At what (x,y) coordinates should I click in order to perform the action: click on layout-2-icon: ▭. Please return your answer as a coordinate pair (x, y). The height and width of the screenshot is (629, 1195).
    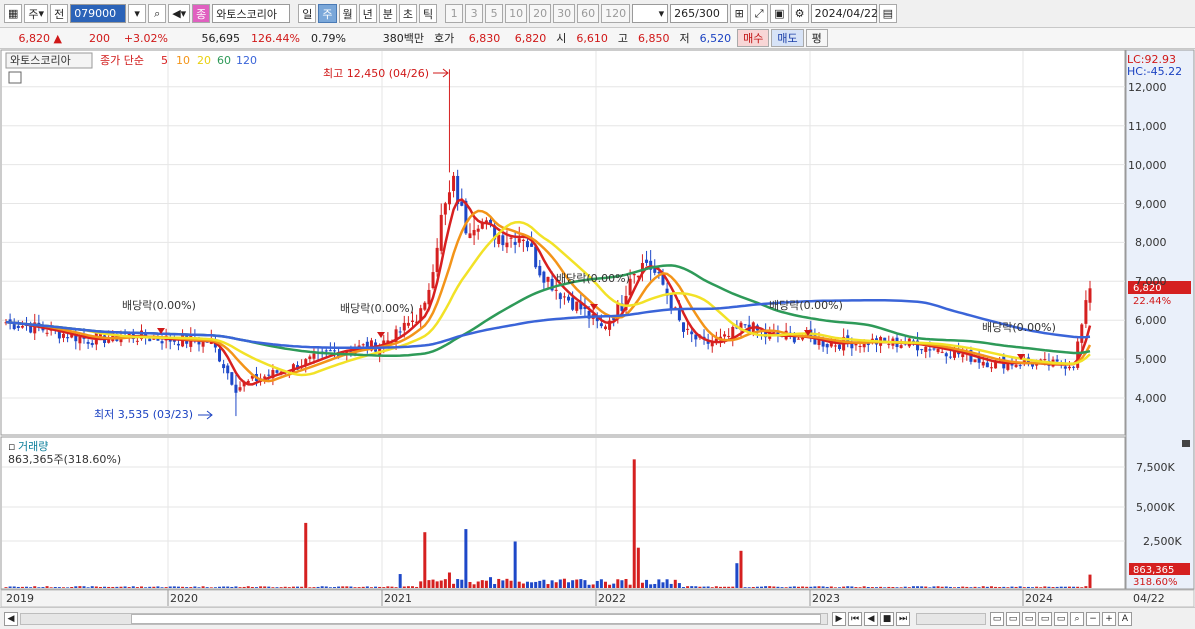
    Looking at the image, I should click on (1013, 618).